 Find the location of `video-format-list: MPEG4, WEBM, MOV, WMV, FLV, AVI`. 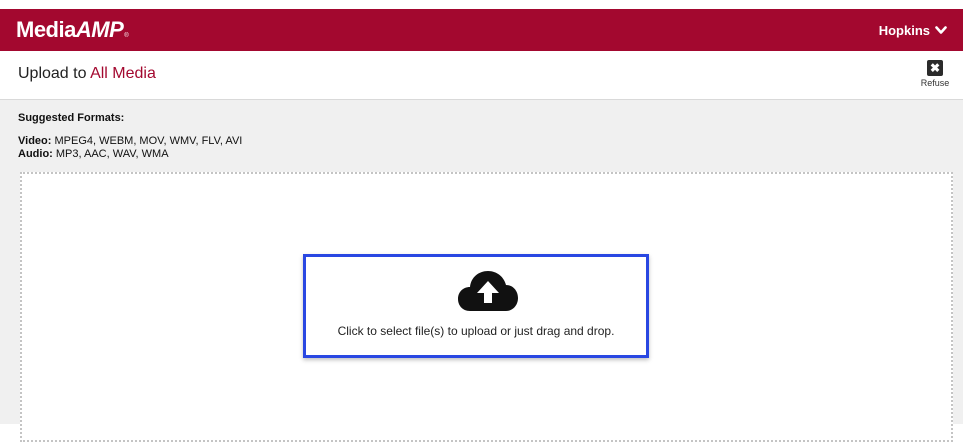

video-format-list: MPEG4, WEBM, MOV, WMV, FLV, AVI is located at coordinates (147, 141).